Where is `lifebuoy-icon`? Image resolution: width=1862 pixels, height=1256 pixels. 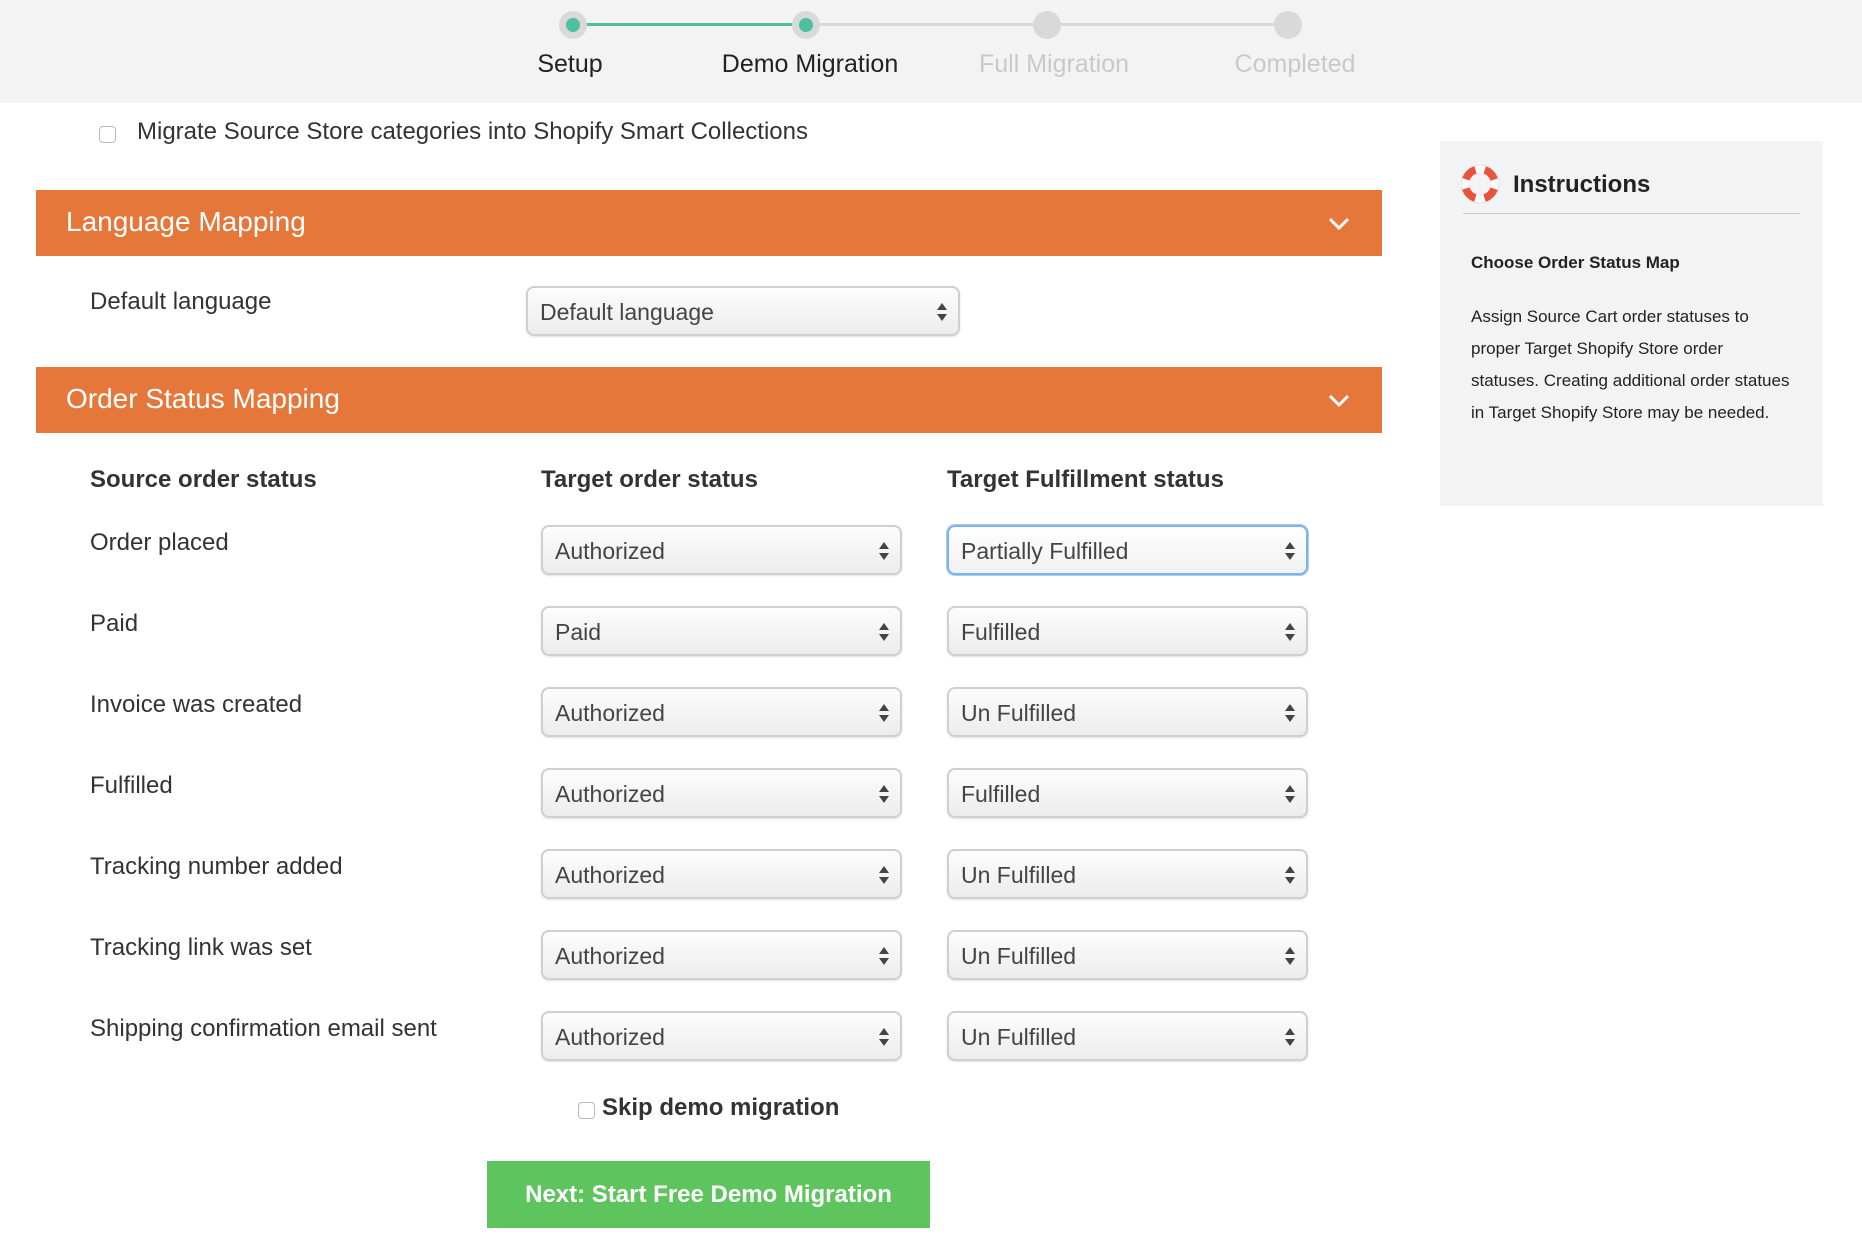 lifebuoy-icon is located at coordinates (1480, 184).